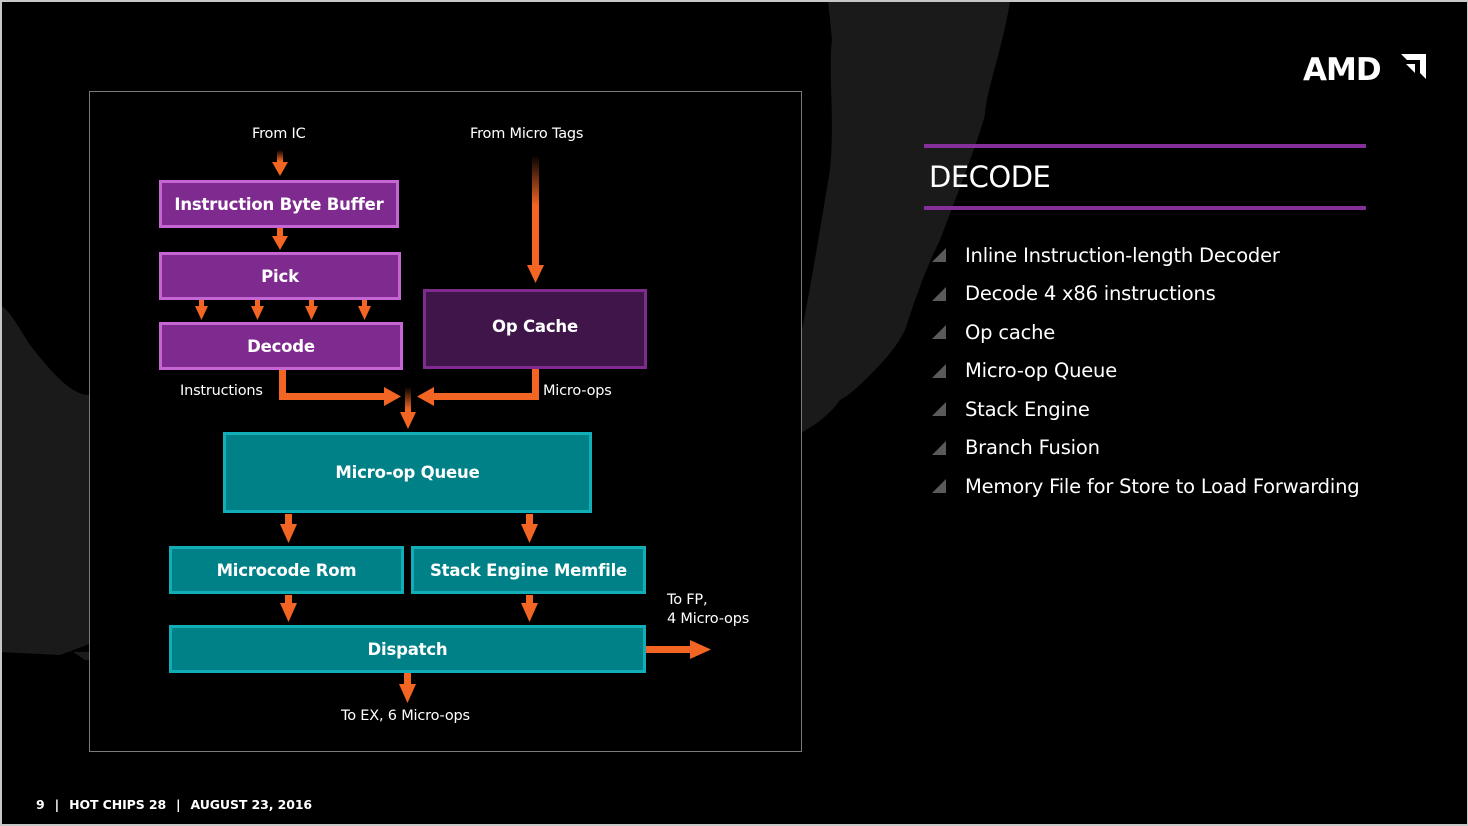  I want to click on bullet-item: Memory File for Store to Load Forwarding, so click(1145, 486).